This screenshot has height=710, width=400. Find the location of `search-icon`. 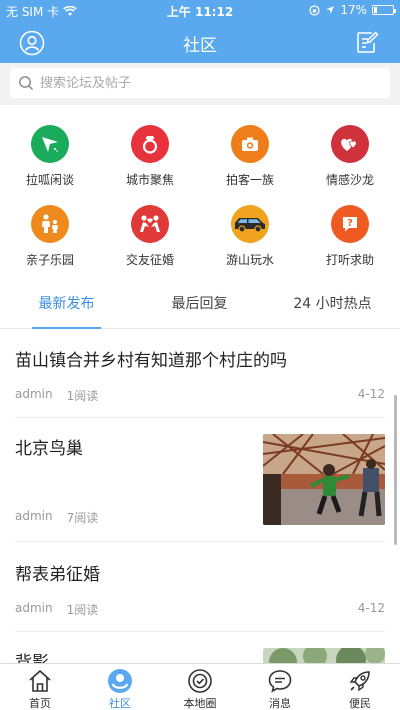

search-icon is located at coordinates (26, 83).